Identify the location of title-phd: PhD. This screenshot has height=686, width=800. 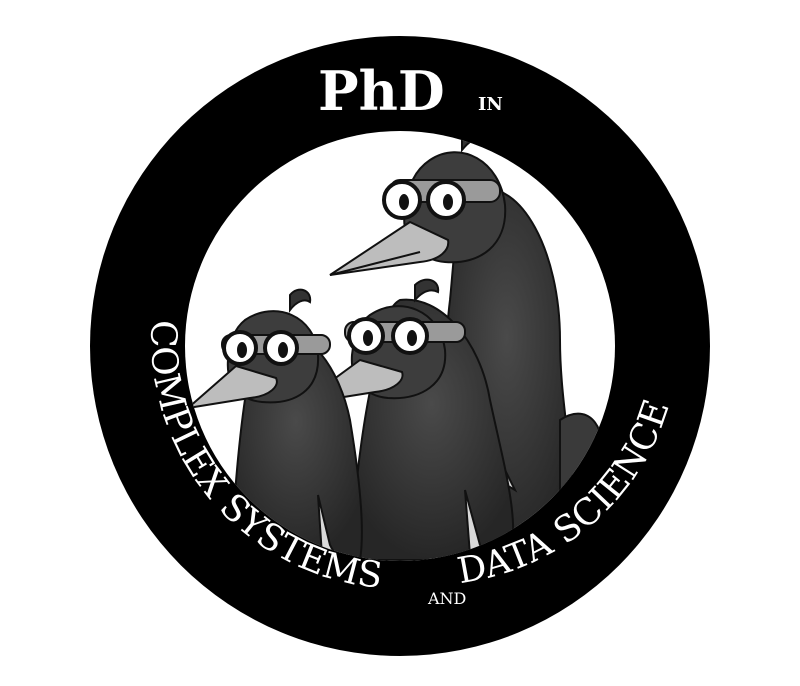
(381, 91).